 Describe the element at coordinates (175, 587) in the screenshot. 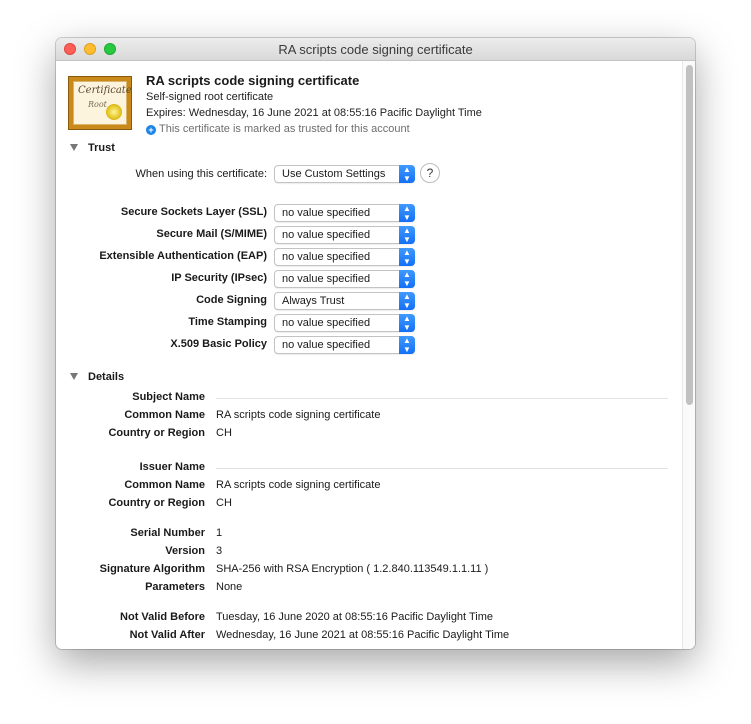

I see `detail-label: Parameters` at that location.